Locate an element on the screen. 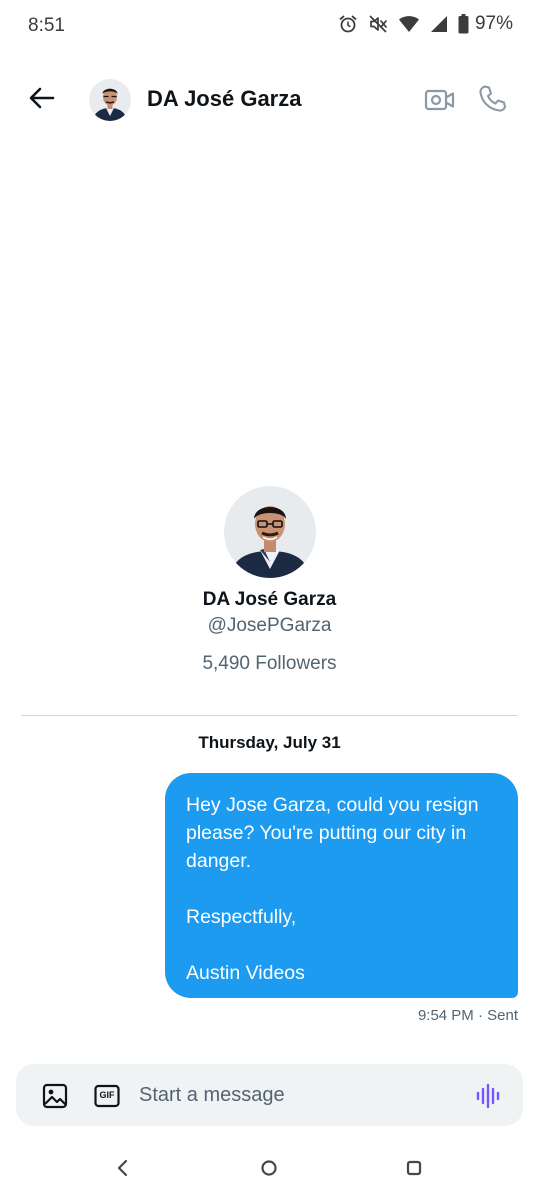 Image resolution: width=539 pixels, height=1200 pixels. add-media-button is located at coordinates (55, 1096).